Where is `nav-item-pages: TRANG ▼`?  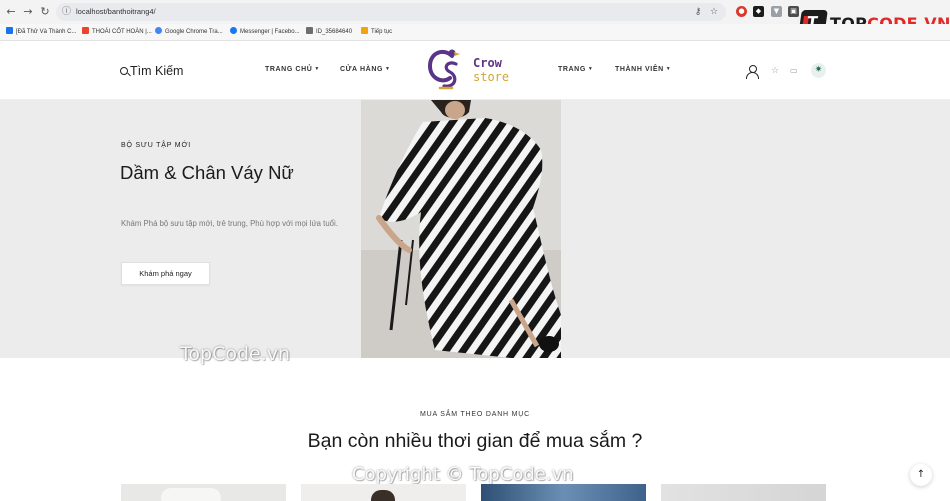
nav-item-pages: TRANG ▼ is located at coordinates (575, 69).